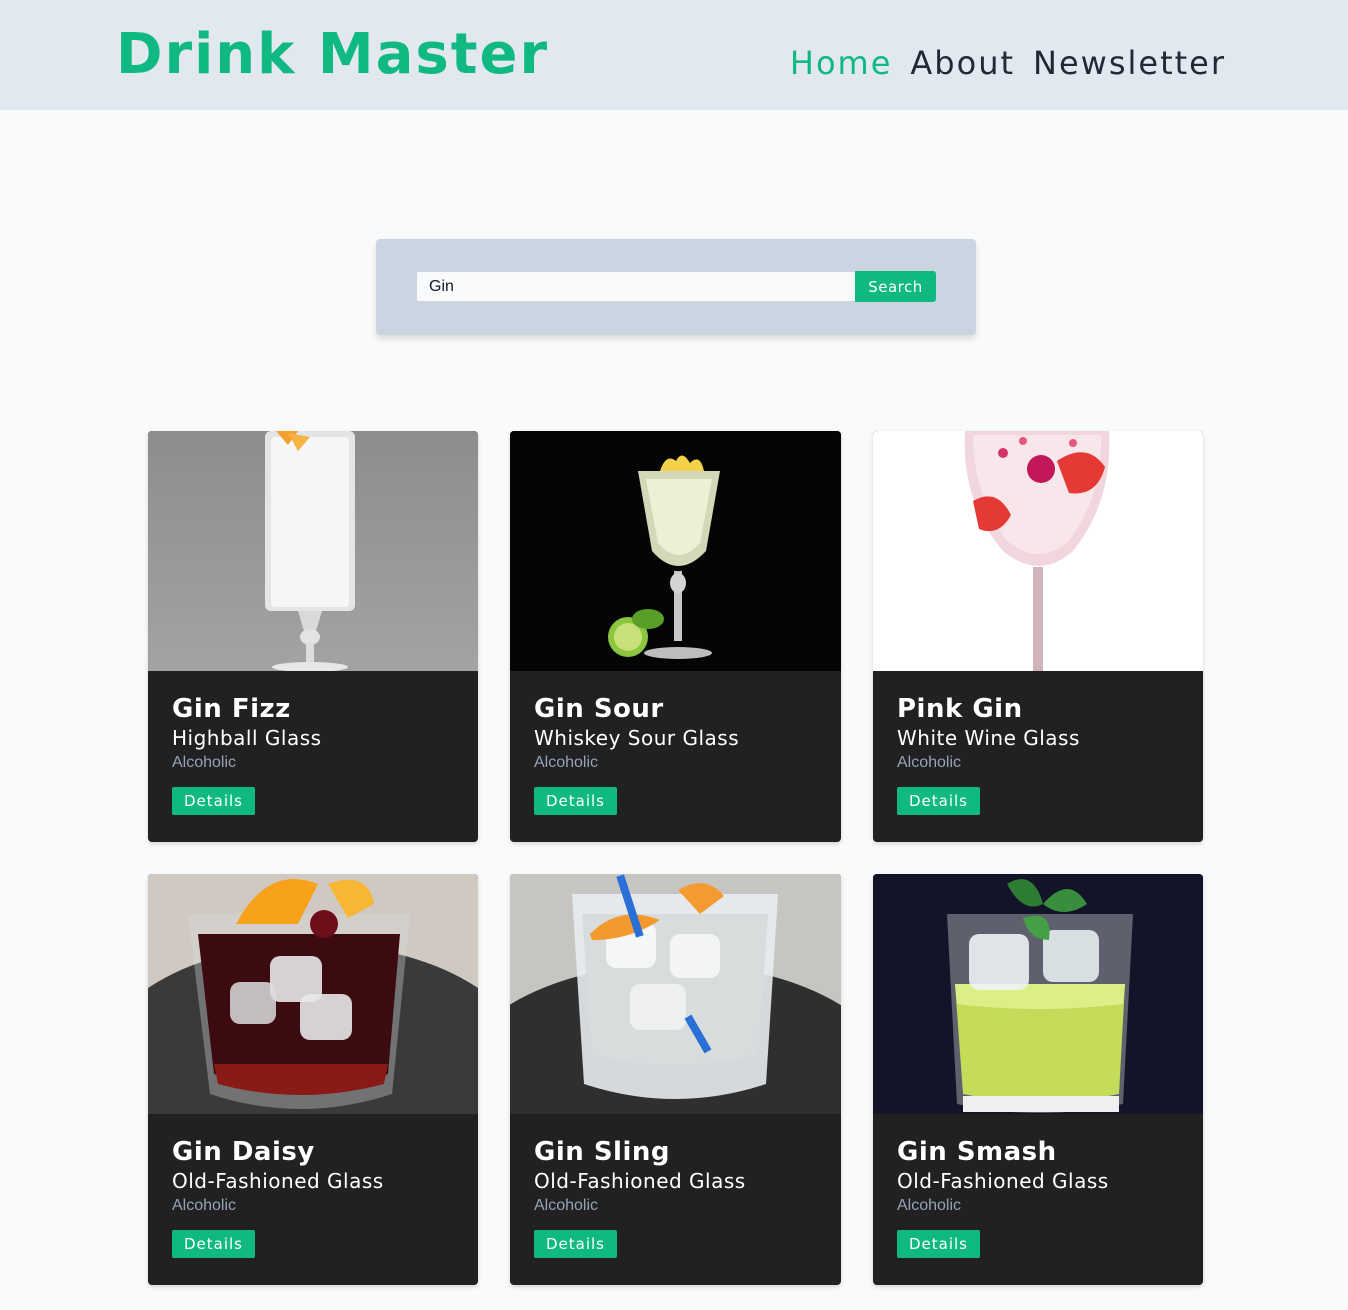 This screenshot has height=1310, width=1348. Describe the element at coordinates (231, 709) in the screenshot. I see `drink-name: Gin Fizz` at that location.